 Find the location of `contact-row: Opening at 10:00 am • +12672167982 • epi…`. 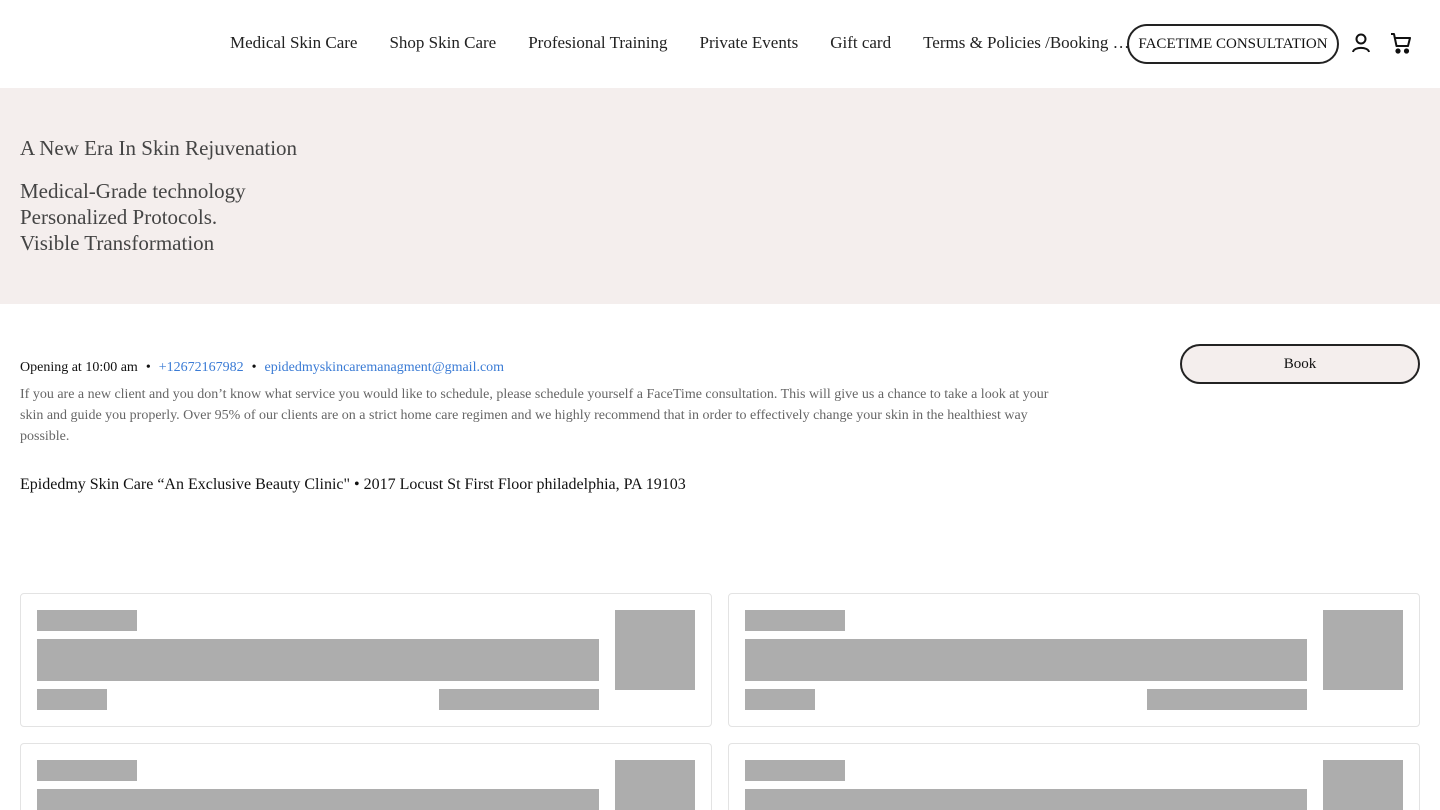

contact-row: Opening at 10:00 am • +12672167982 • epi… is located at coordinates (540, 368).